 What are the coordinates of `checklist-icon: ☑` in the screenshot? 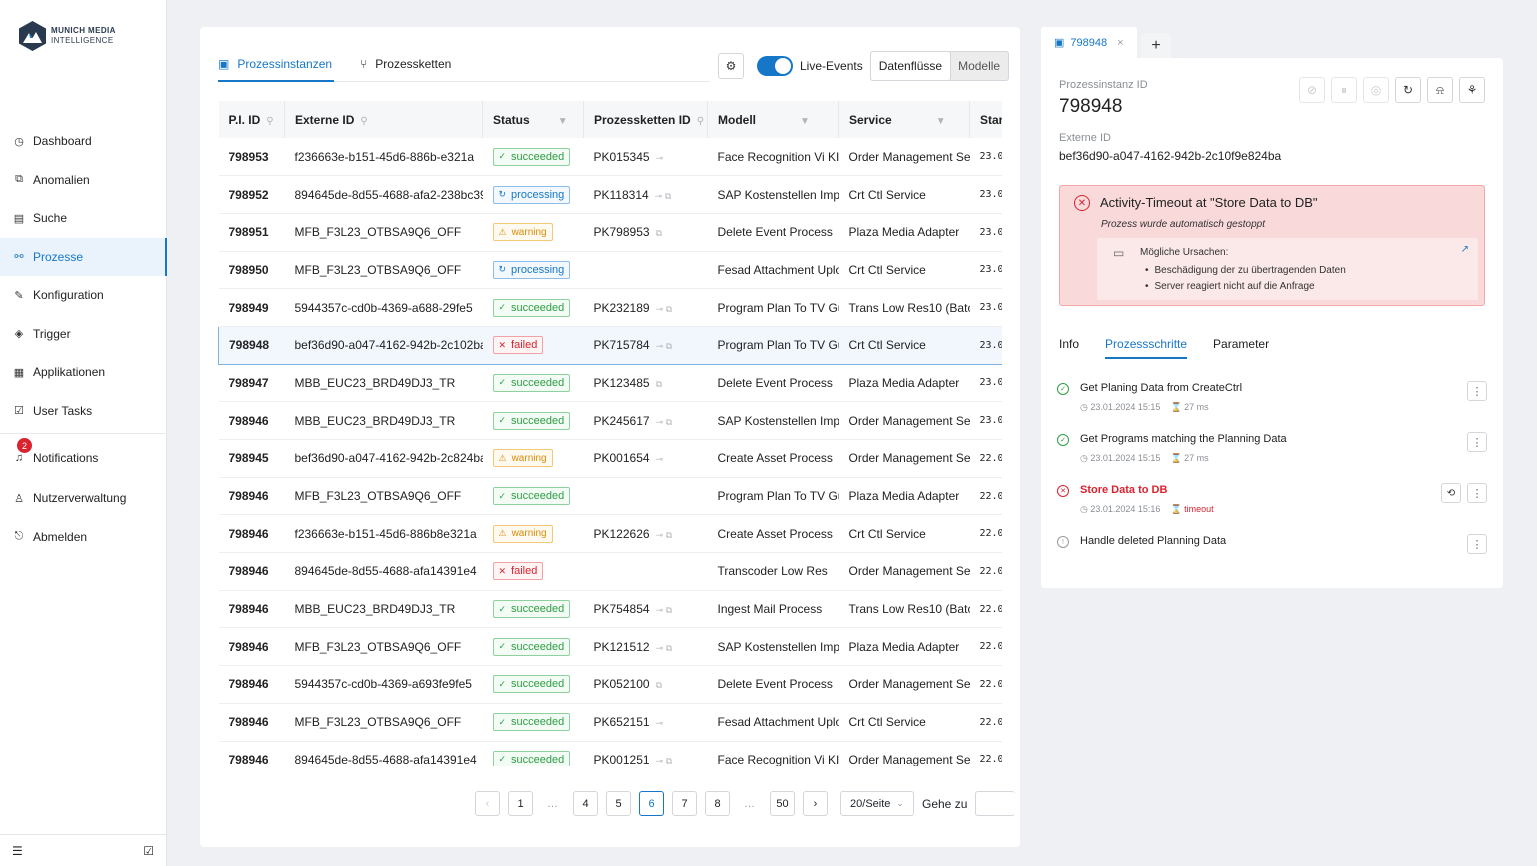 It's located at (148, 851).